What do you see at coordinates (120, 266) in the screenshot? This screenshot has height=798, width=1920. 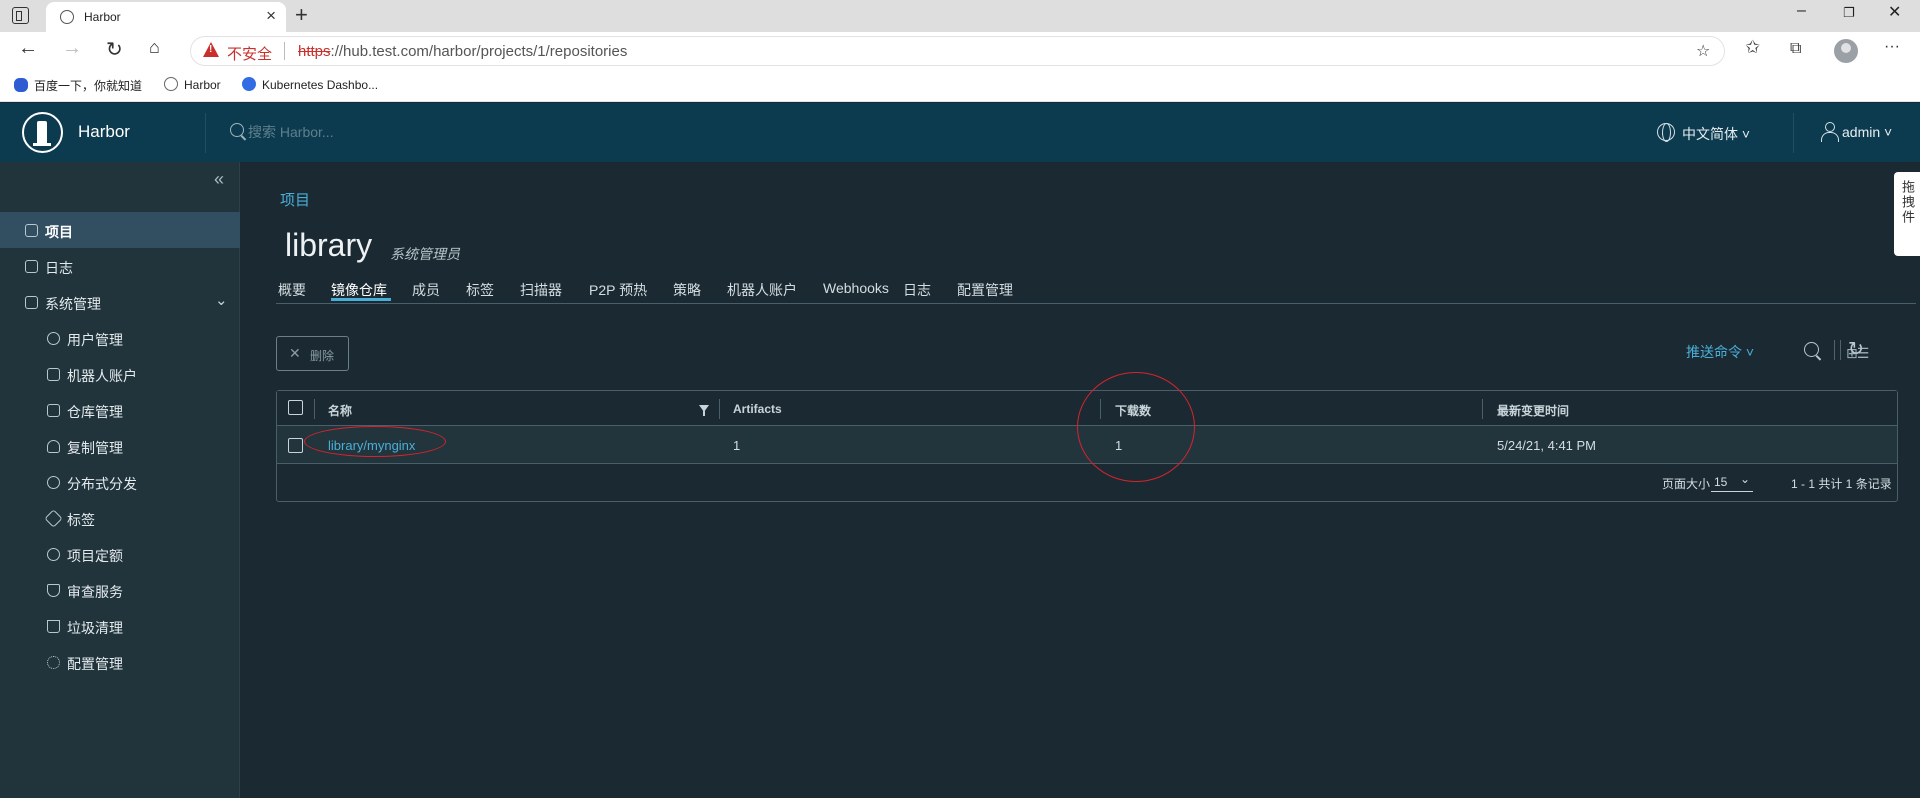 I see `sidebar-item-logs: 日志` at bounding box center [120, 266].